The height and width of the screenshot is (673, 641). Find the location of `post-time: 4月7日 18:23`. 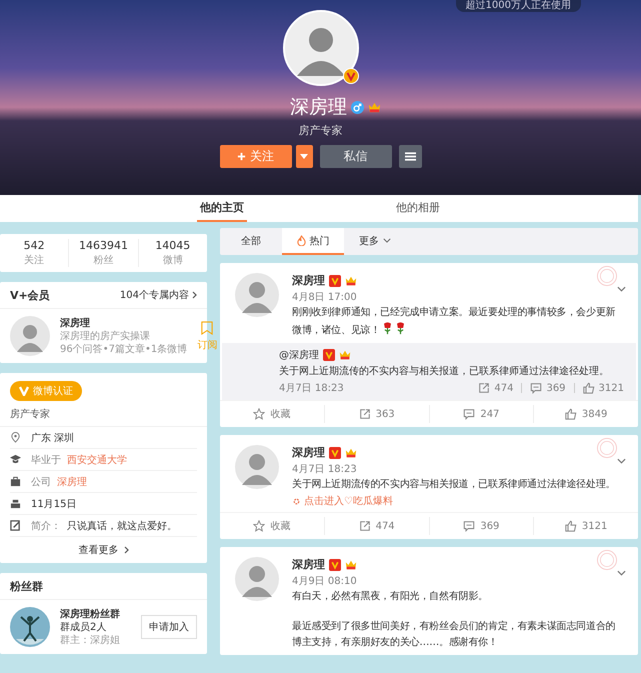

post-time: 4月7日 18:23 is located at coordinates (458, 469).